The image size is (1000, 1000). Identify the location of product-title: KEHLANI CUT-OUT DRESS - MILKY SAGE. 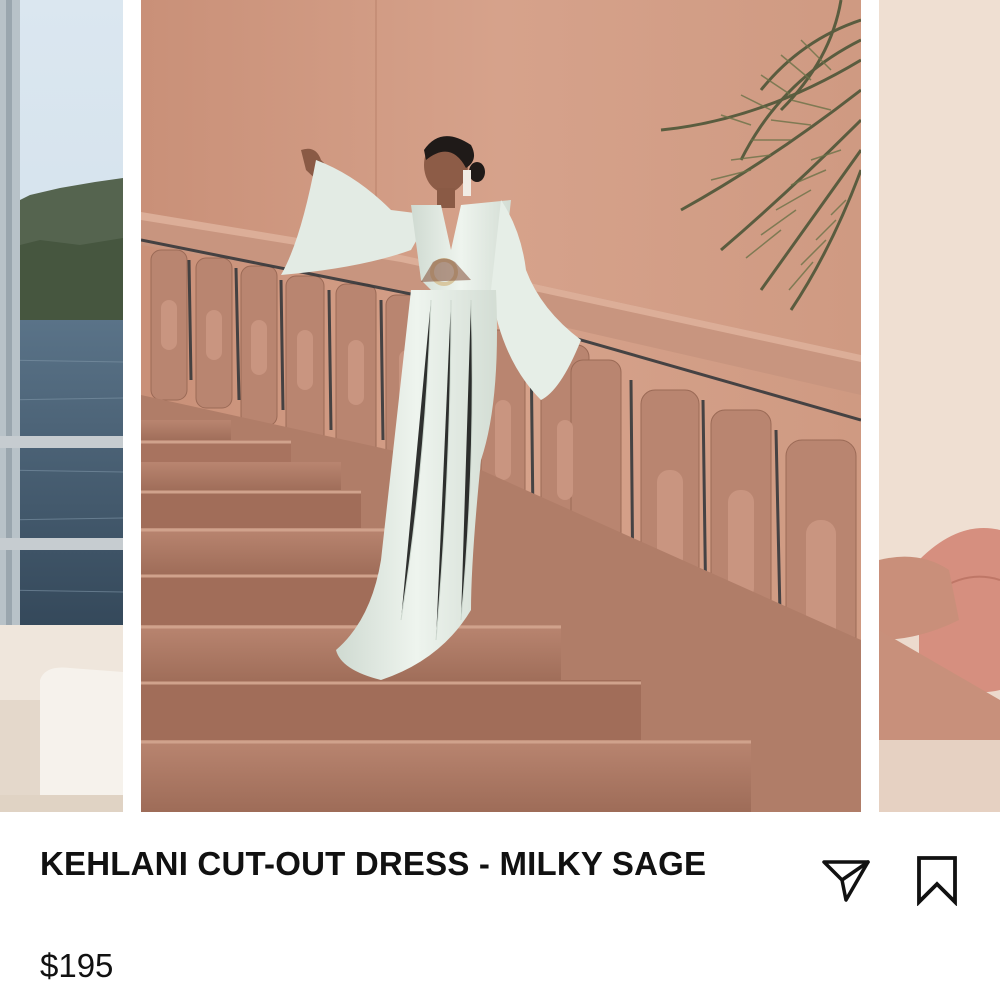
(373, 863).